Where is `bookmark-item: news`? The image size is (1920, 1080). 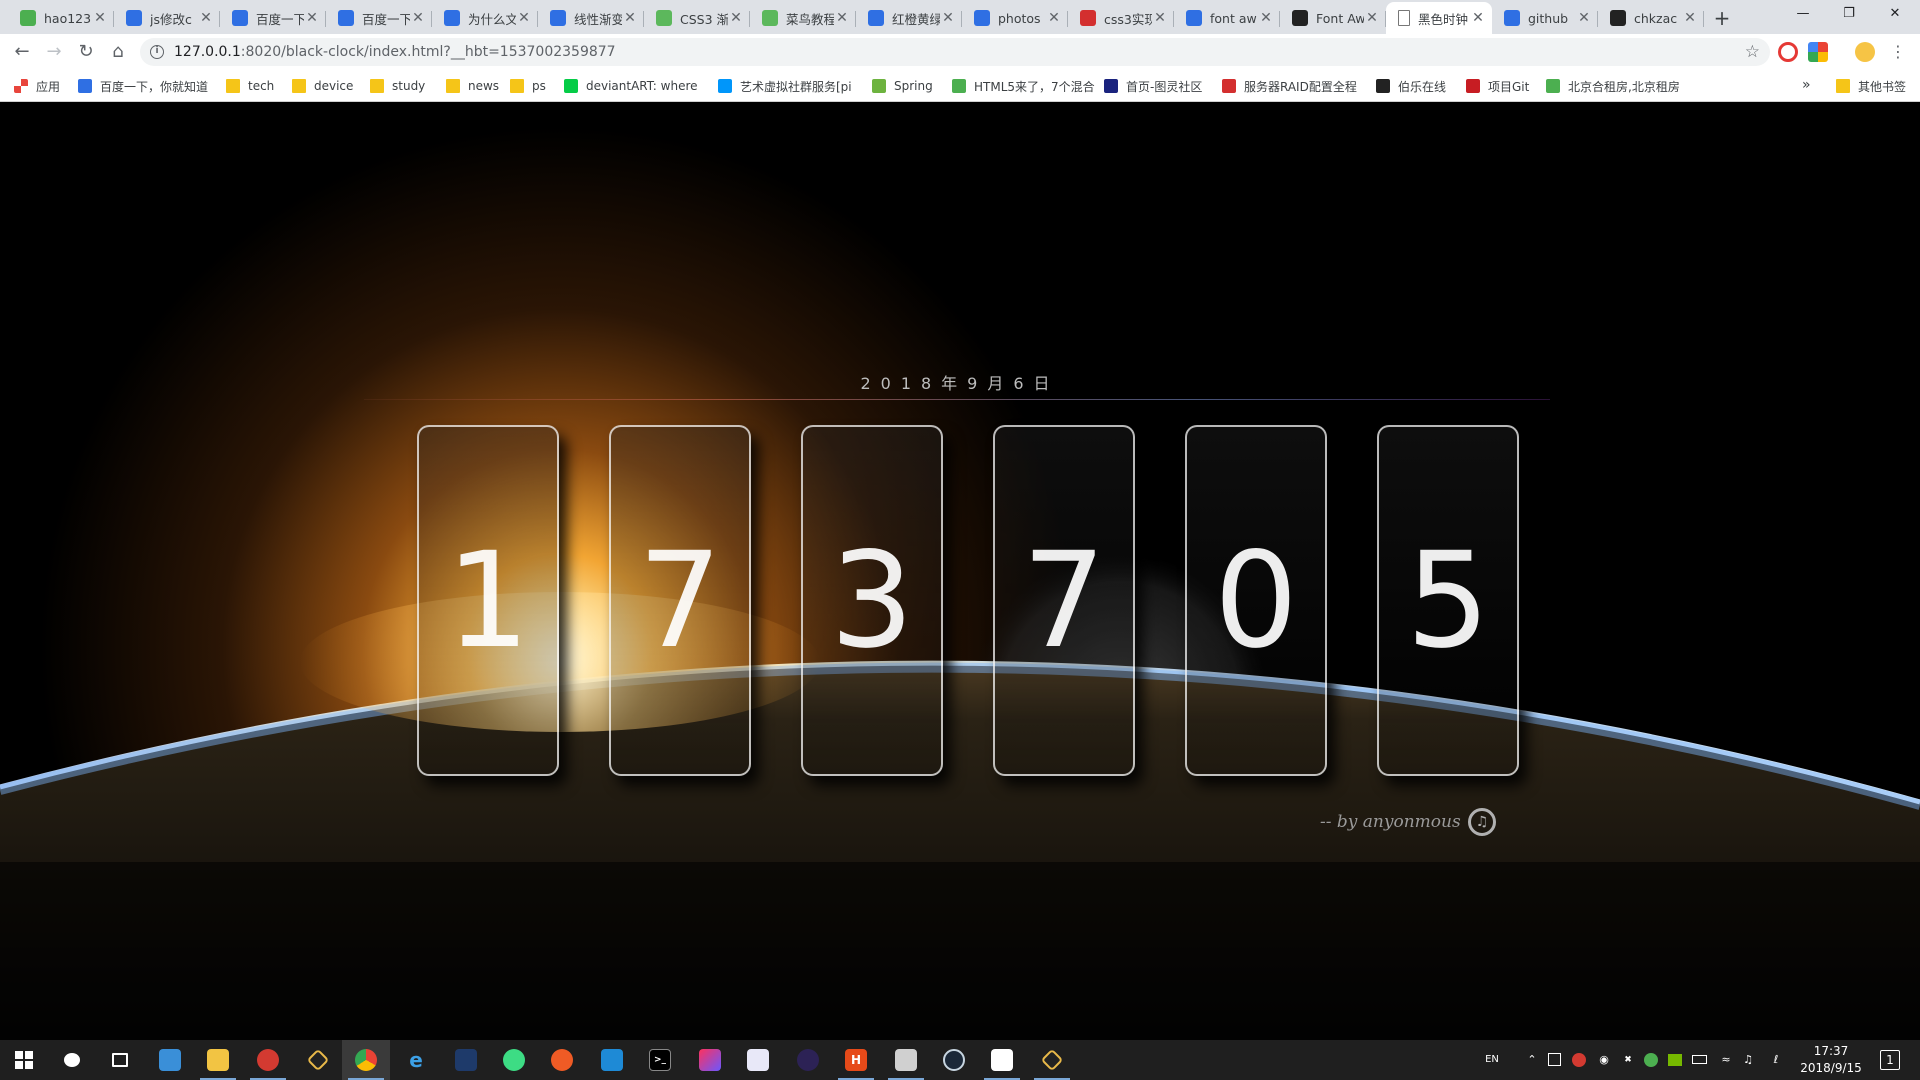
bookmark-item: news is located at coordinates (472, 86).